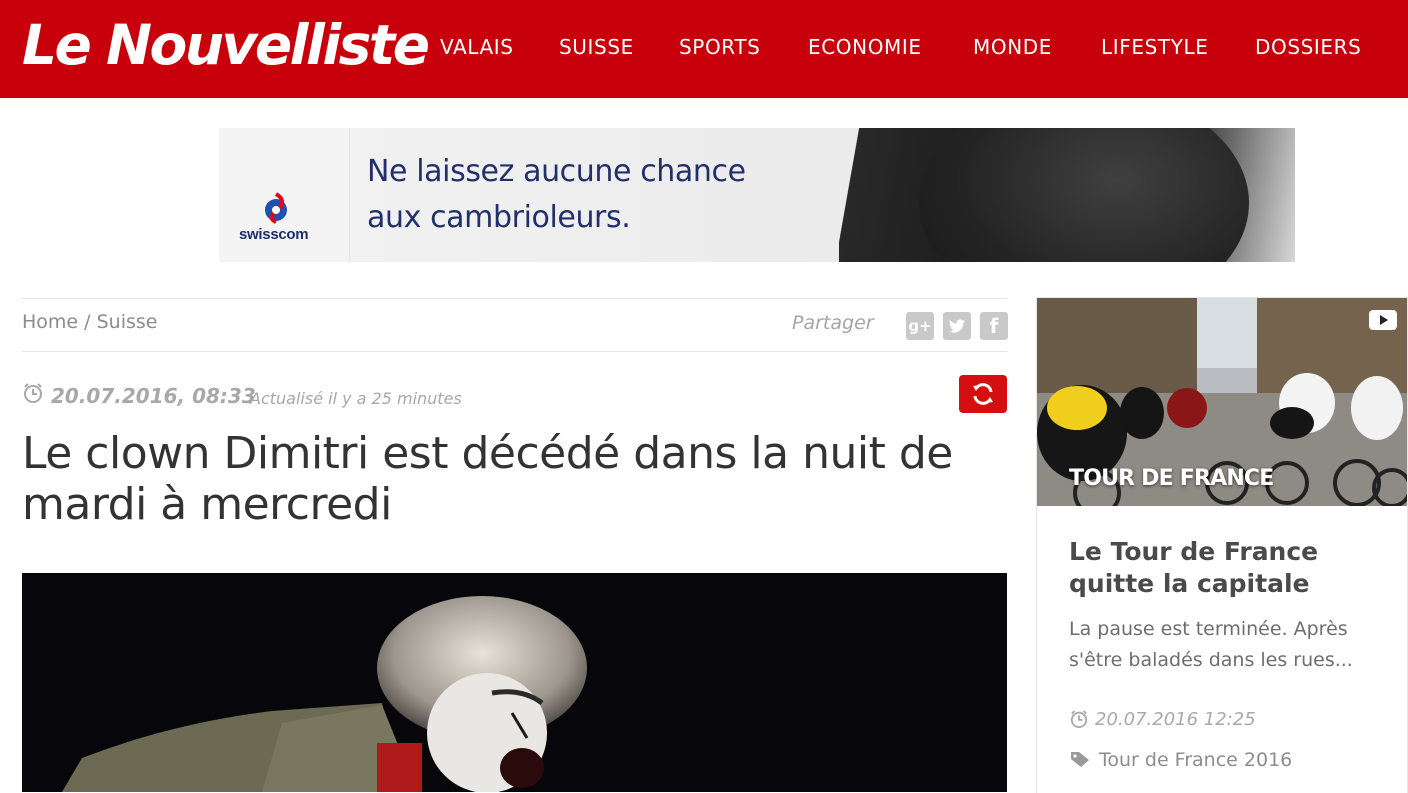 Image resolution: width=1408 pixels, height=793 pixels. I want to click on ad-brand: swisscom, so click(274, 234).